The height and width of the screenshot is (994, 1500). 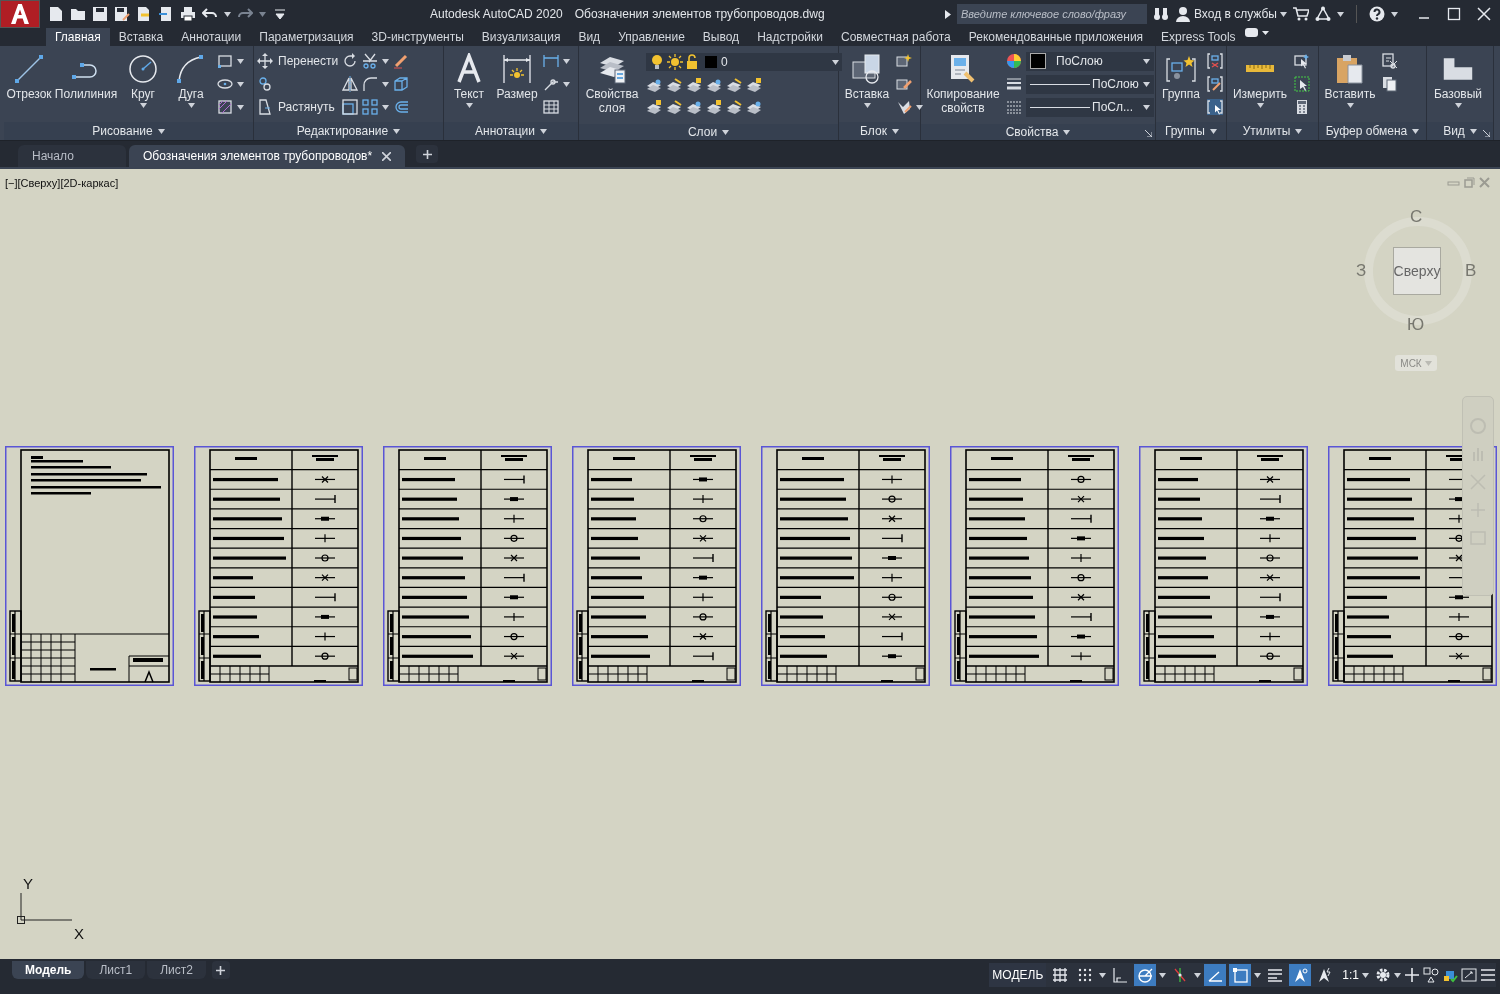 What do you see at coordinates (1215, 975) in the screenshot?
I see `dynamic-input-toggle` at bounding box center [1215, 975].